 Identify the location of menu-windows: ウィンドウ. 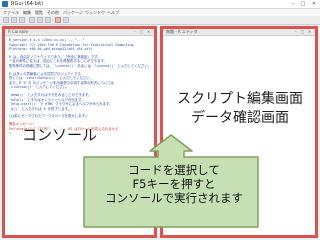
(95, 12).